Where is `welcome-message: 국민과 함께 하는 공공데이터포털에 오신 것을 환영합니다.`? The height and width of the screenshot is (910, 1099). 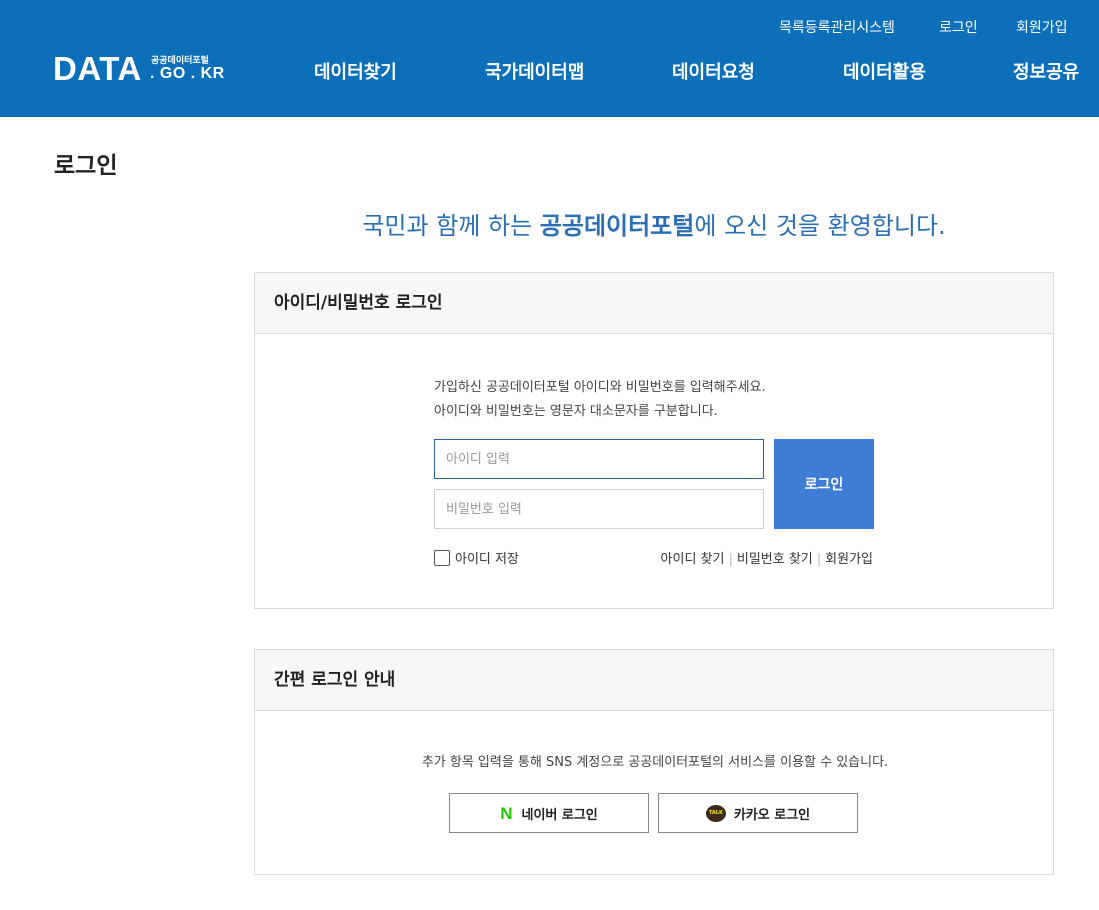
welcome-message: 국민과 함께 하는 공공데이터포털에 오신 것을 환영합니다. is located at coordinates (654, 223).